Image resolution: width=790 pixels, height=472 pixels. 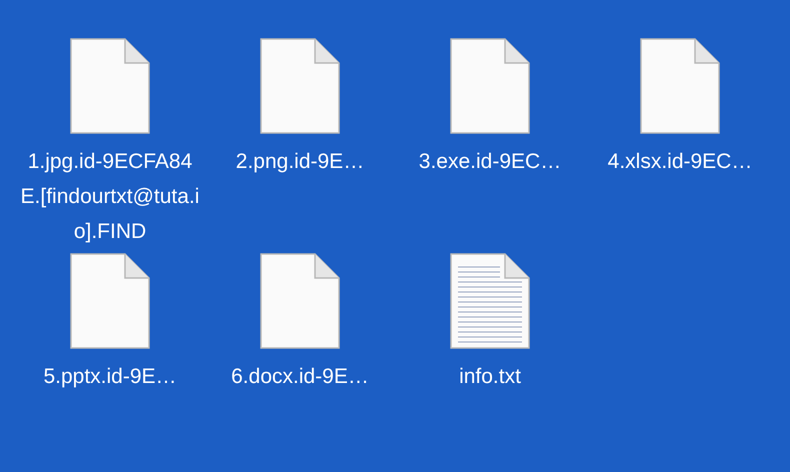 I want to click on text-document-icon, so click(x=490, y=301).